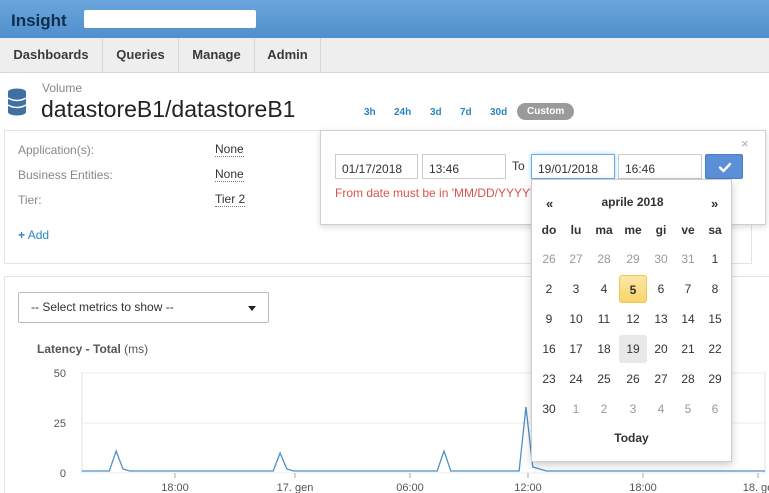 The width and height of the screenshot is (769, 493). I want to click on x-tick-label: 12:00, so click(528, 487).